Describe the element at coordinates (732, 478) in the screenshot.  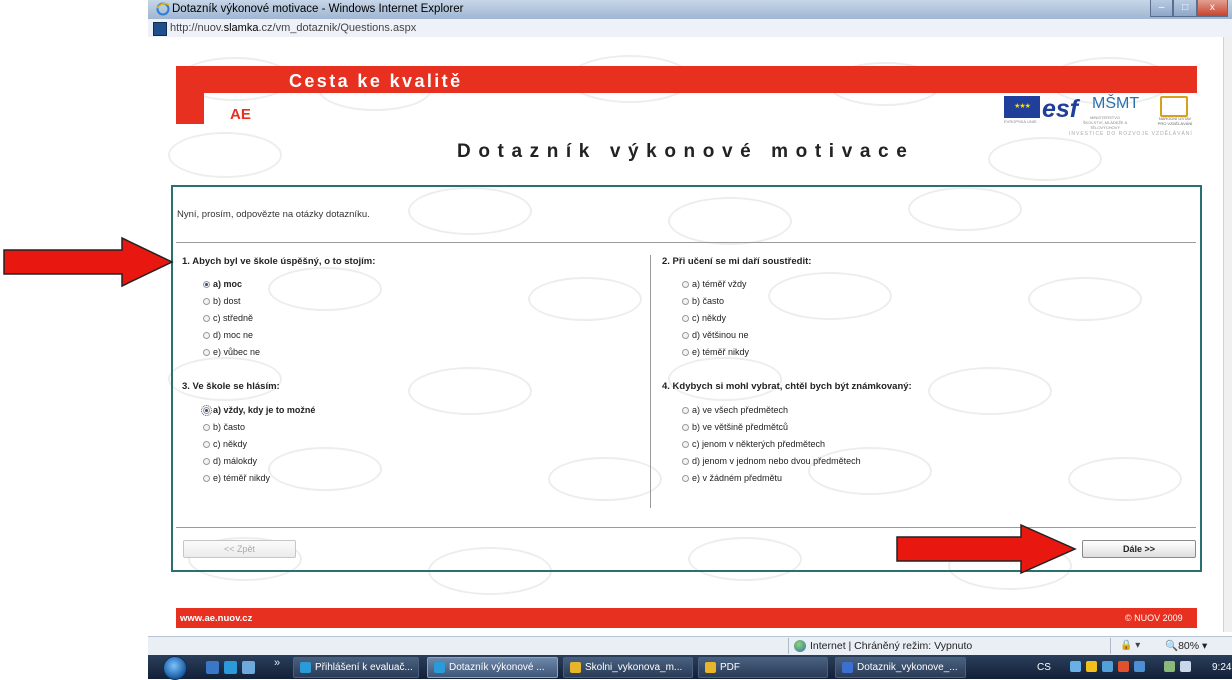
I see `q4-option-e: e) v žádném předmětu` at that location.